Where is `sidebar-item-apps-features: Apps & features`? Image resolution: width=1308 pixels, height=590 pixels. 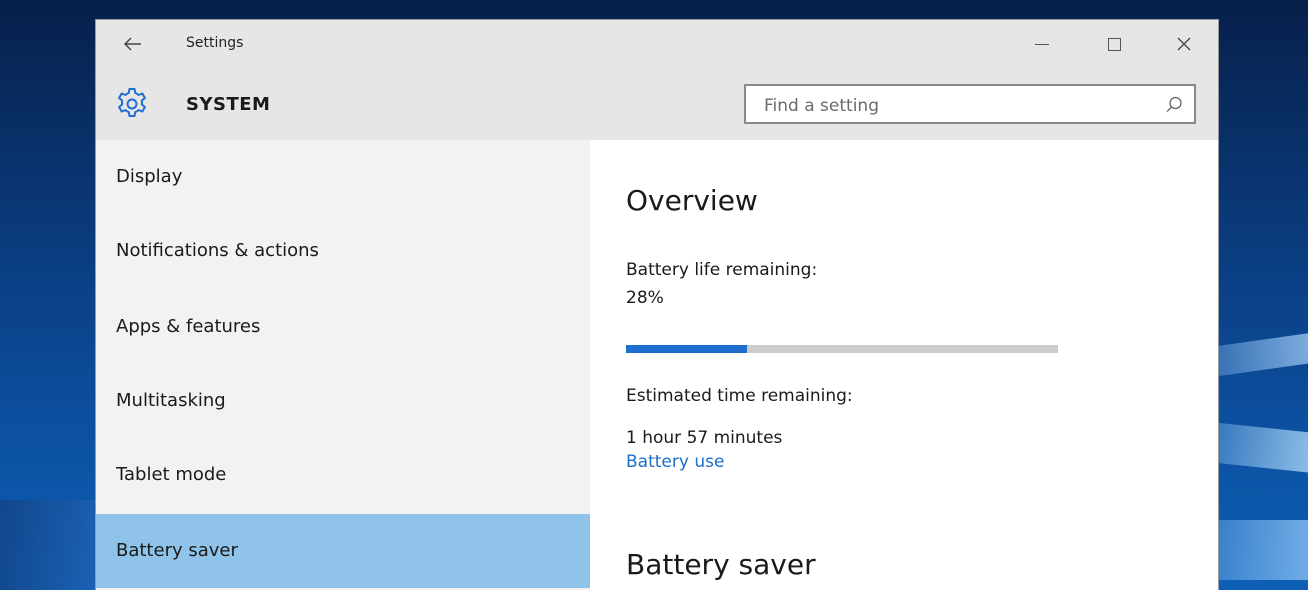 sidebar-item-apps-features: Apps & features is located at coordinates (343, 327).